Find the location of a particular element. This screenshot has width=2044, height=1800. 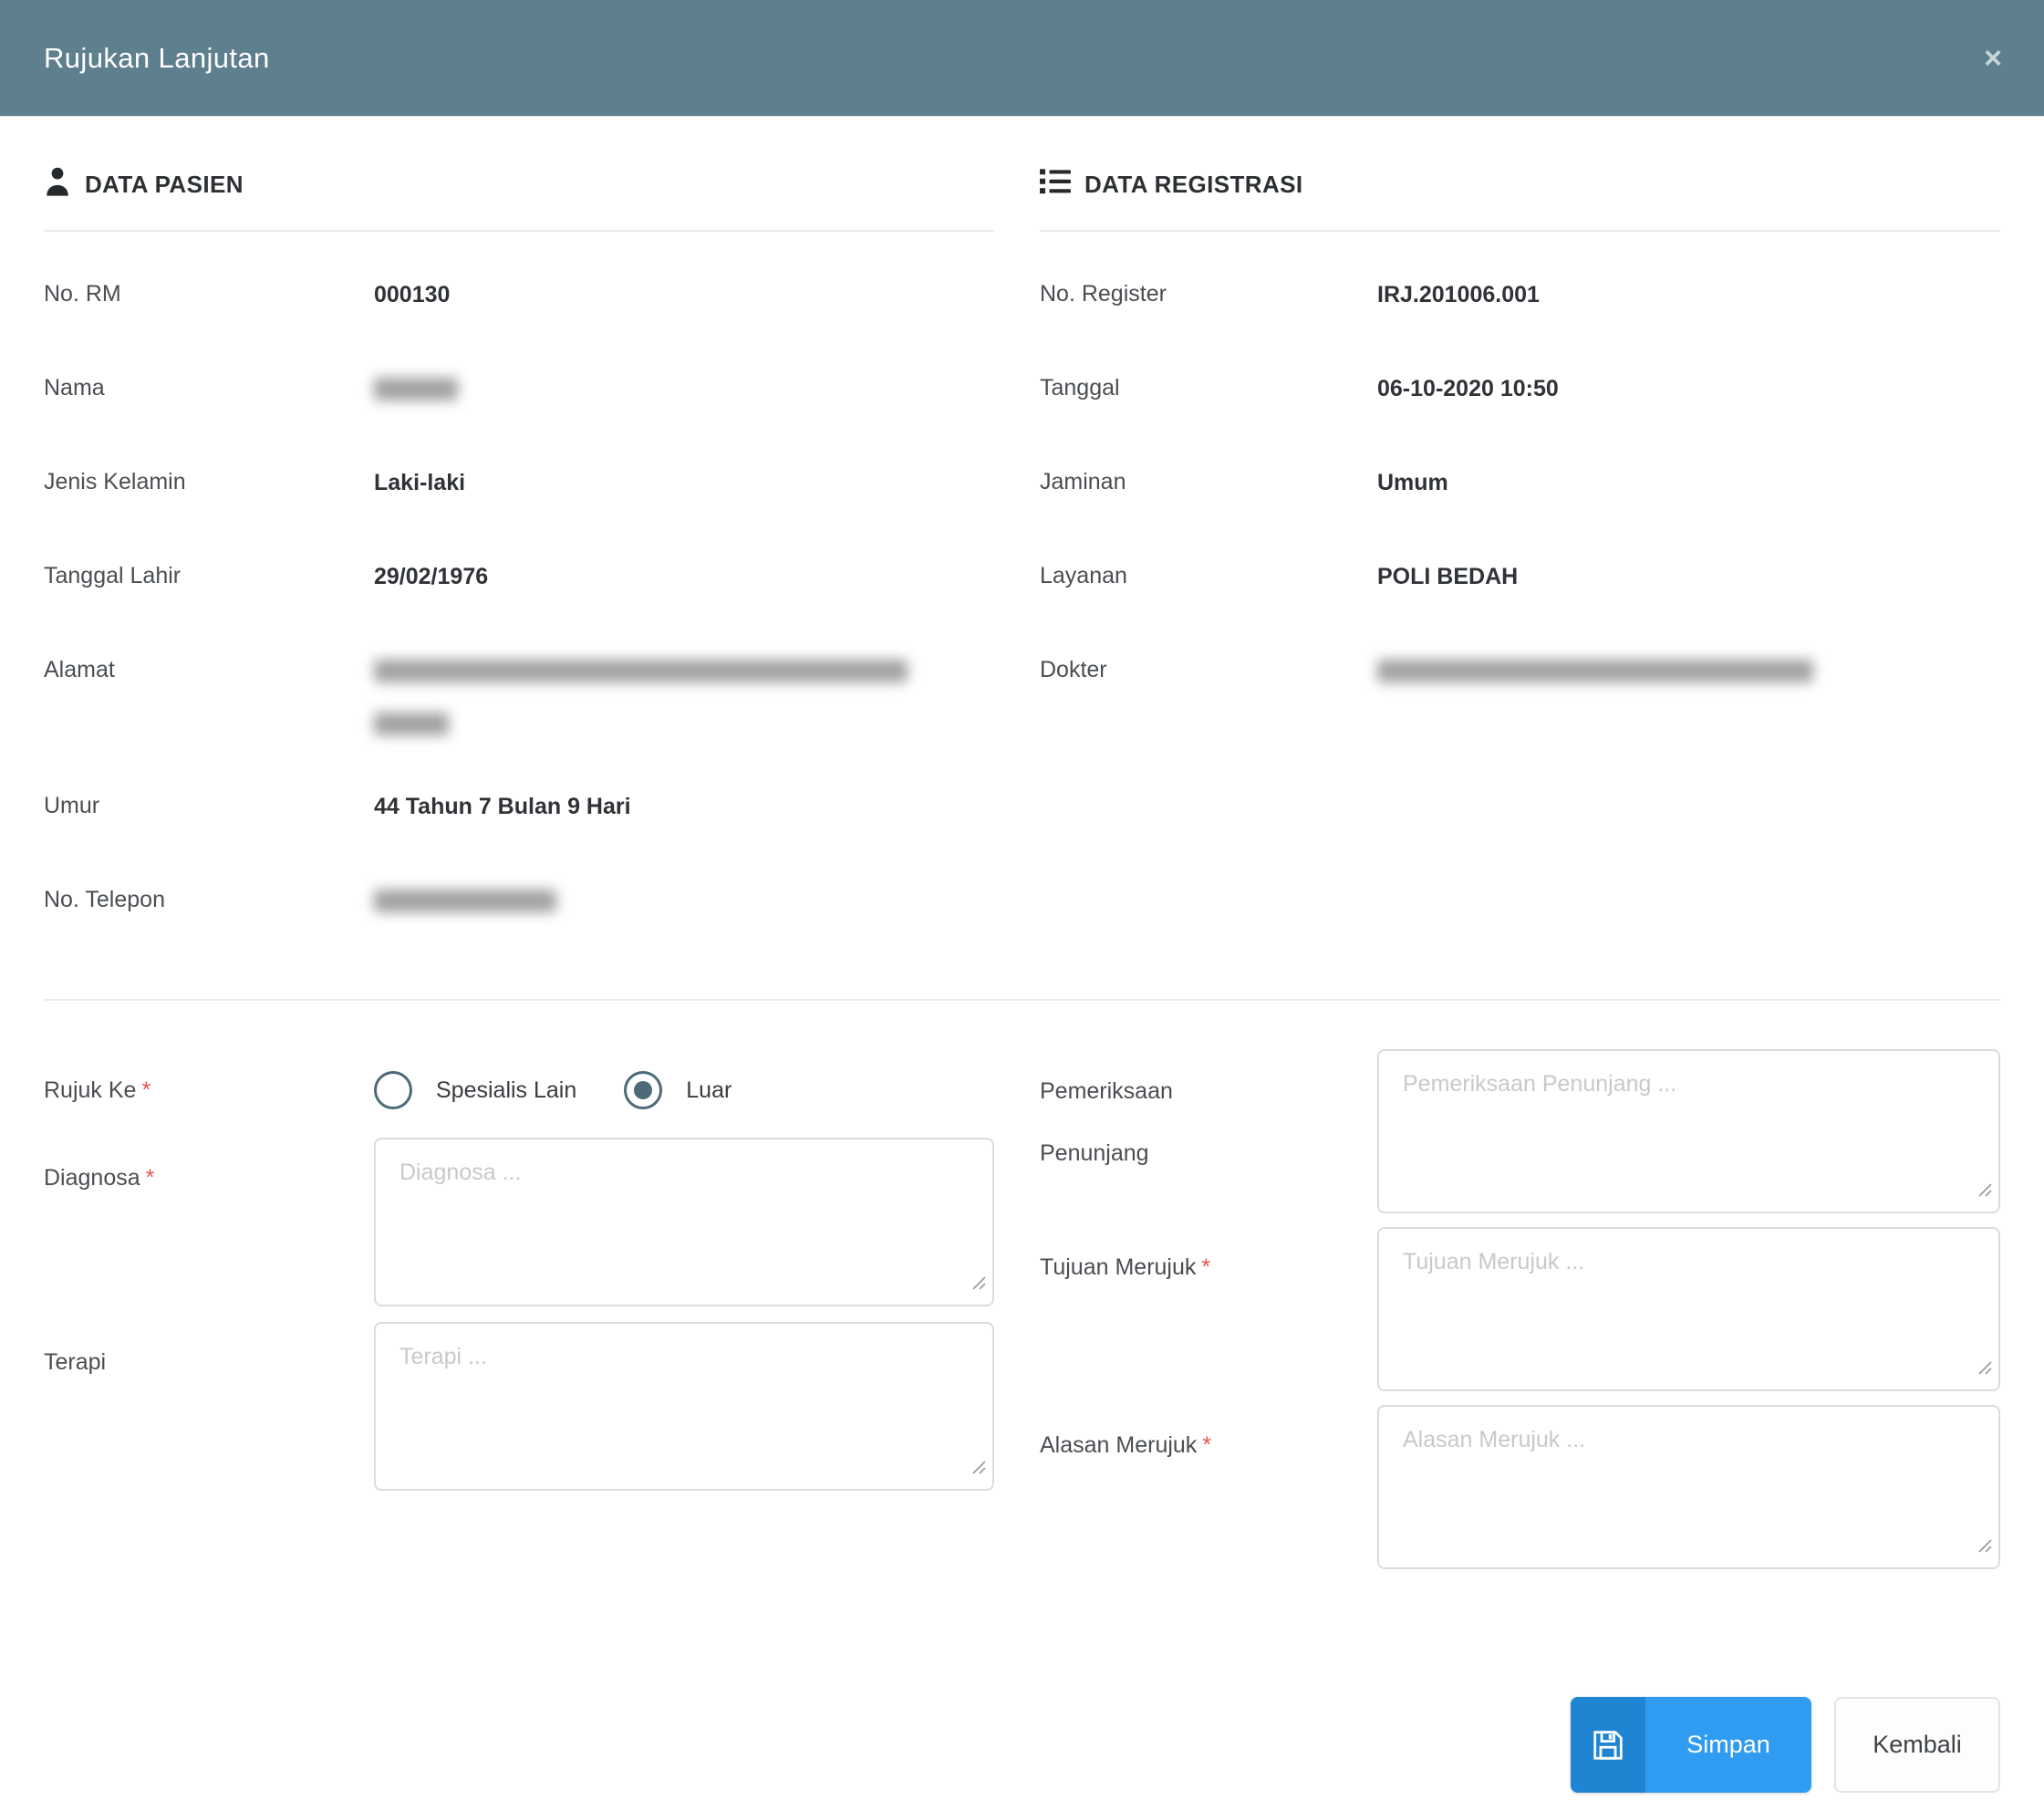

field-value: IRJ.201006.001 is located at coordinates (1458, 294).